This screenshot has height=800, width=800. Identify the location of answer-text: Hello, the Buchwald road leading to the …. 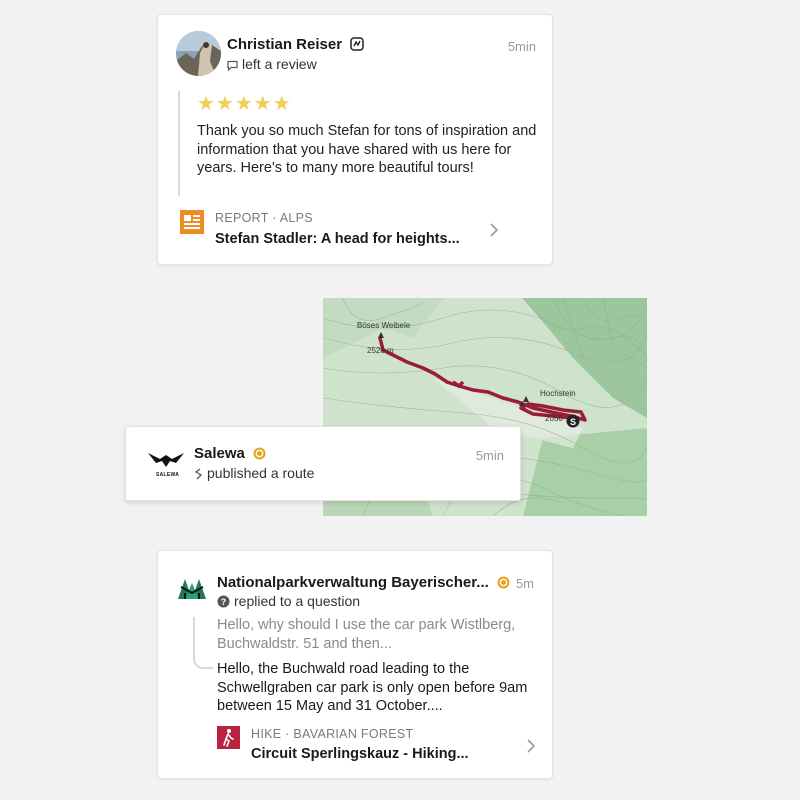
(372, 687).